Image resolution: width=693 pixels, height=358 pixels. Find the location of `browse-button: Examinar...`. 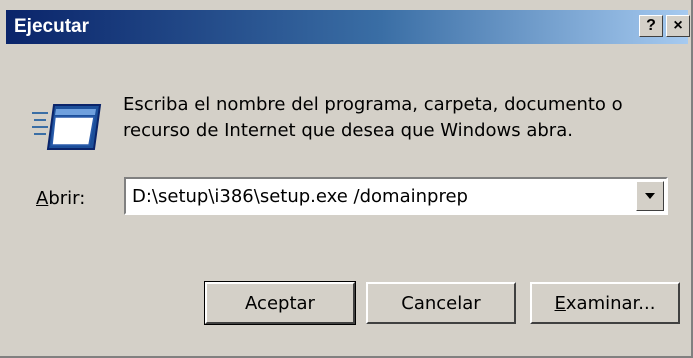

browse-button: Examinar... is located at coordinates (605, 303).